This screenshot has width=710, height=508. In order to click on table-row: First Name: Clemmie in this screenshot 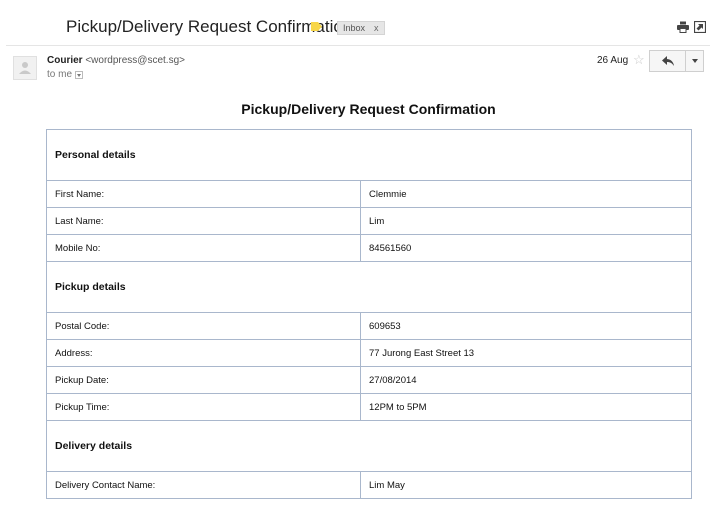, I will do `click(369, 194)`.